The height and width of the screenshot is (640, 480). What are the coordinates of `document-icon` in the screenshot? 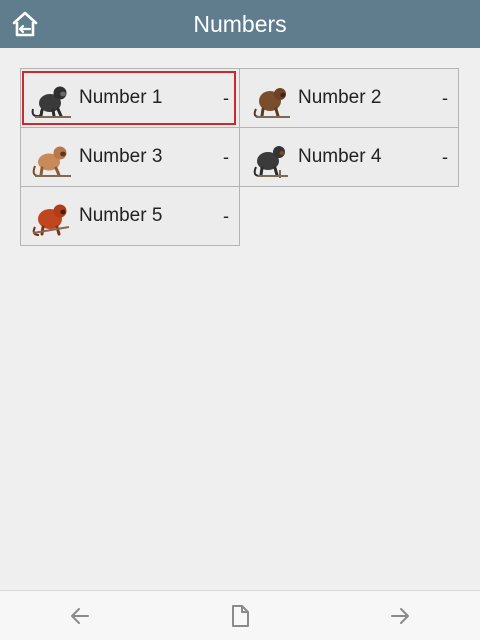 It's located at (240, 616).